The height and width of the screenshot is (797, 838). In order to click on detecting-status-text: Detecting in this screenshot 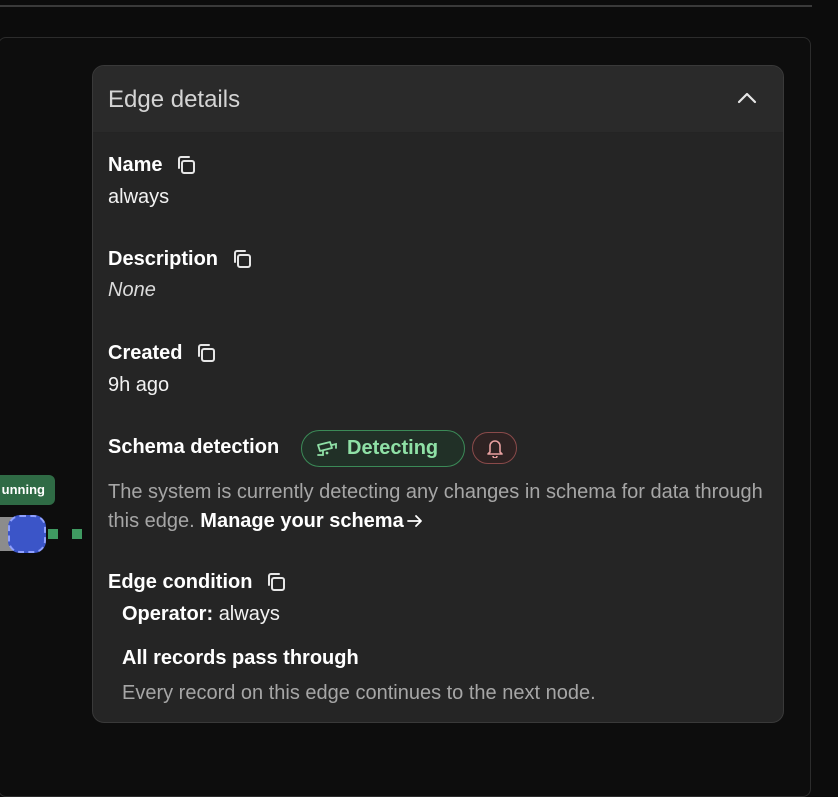, I will do `click(393, 448)`.